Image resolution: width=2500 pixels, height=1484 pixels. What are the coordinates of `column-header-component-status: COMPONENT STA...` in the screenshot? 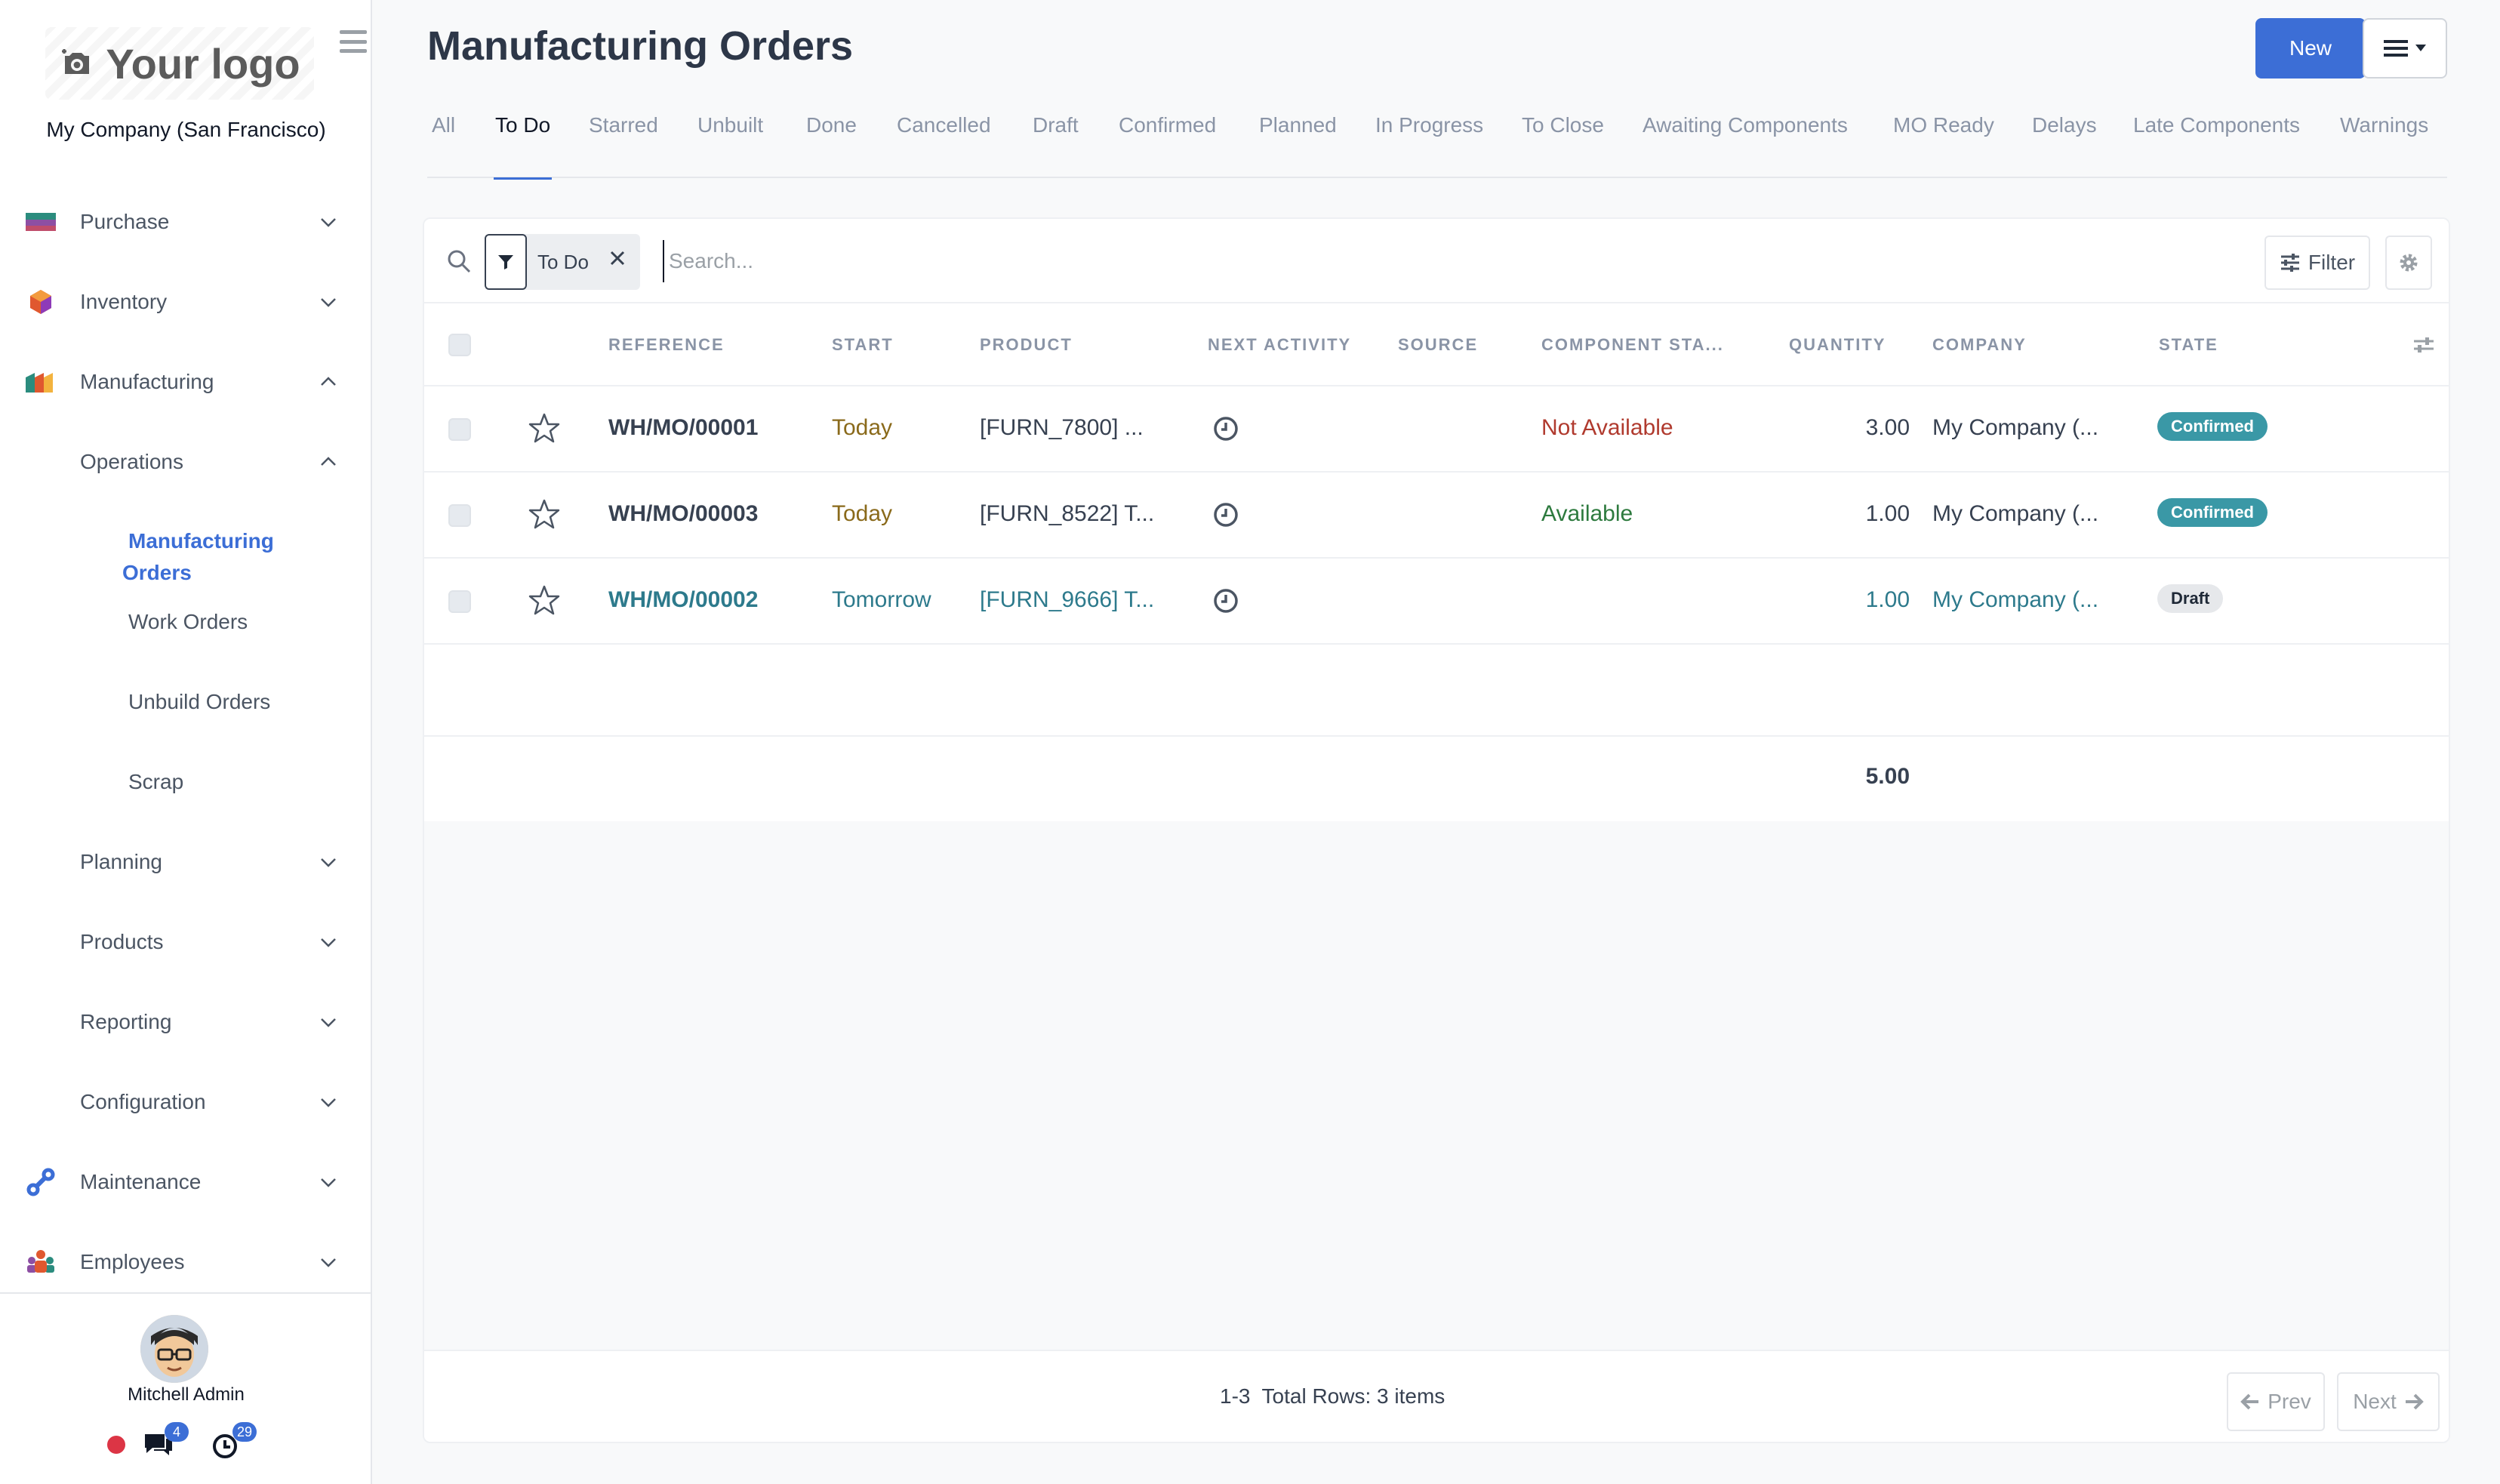 It's located at (1632, 345).